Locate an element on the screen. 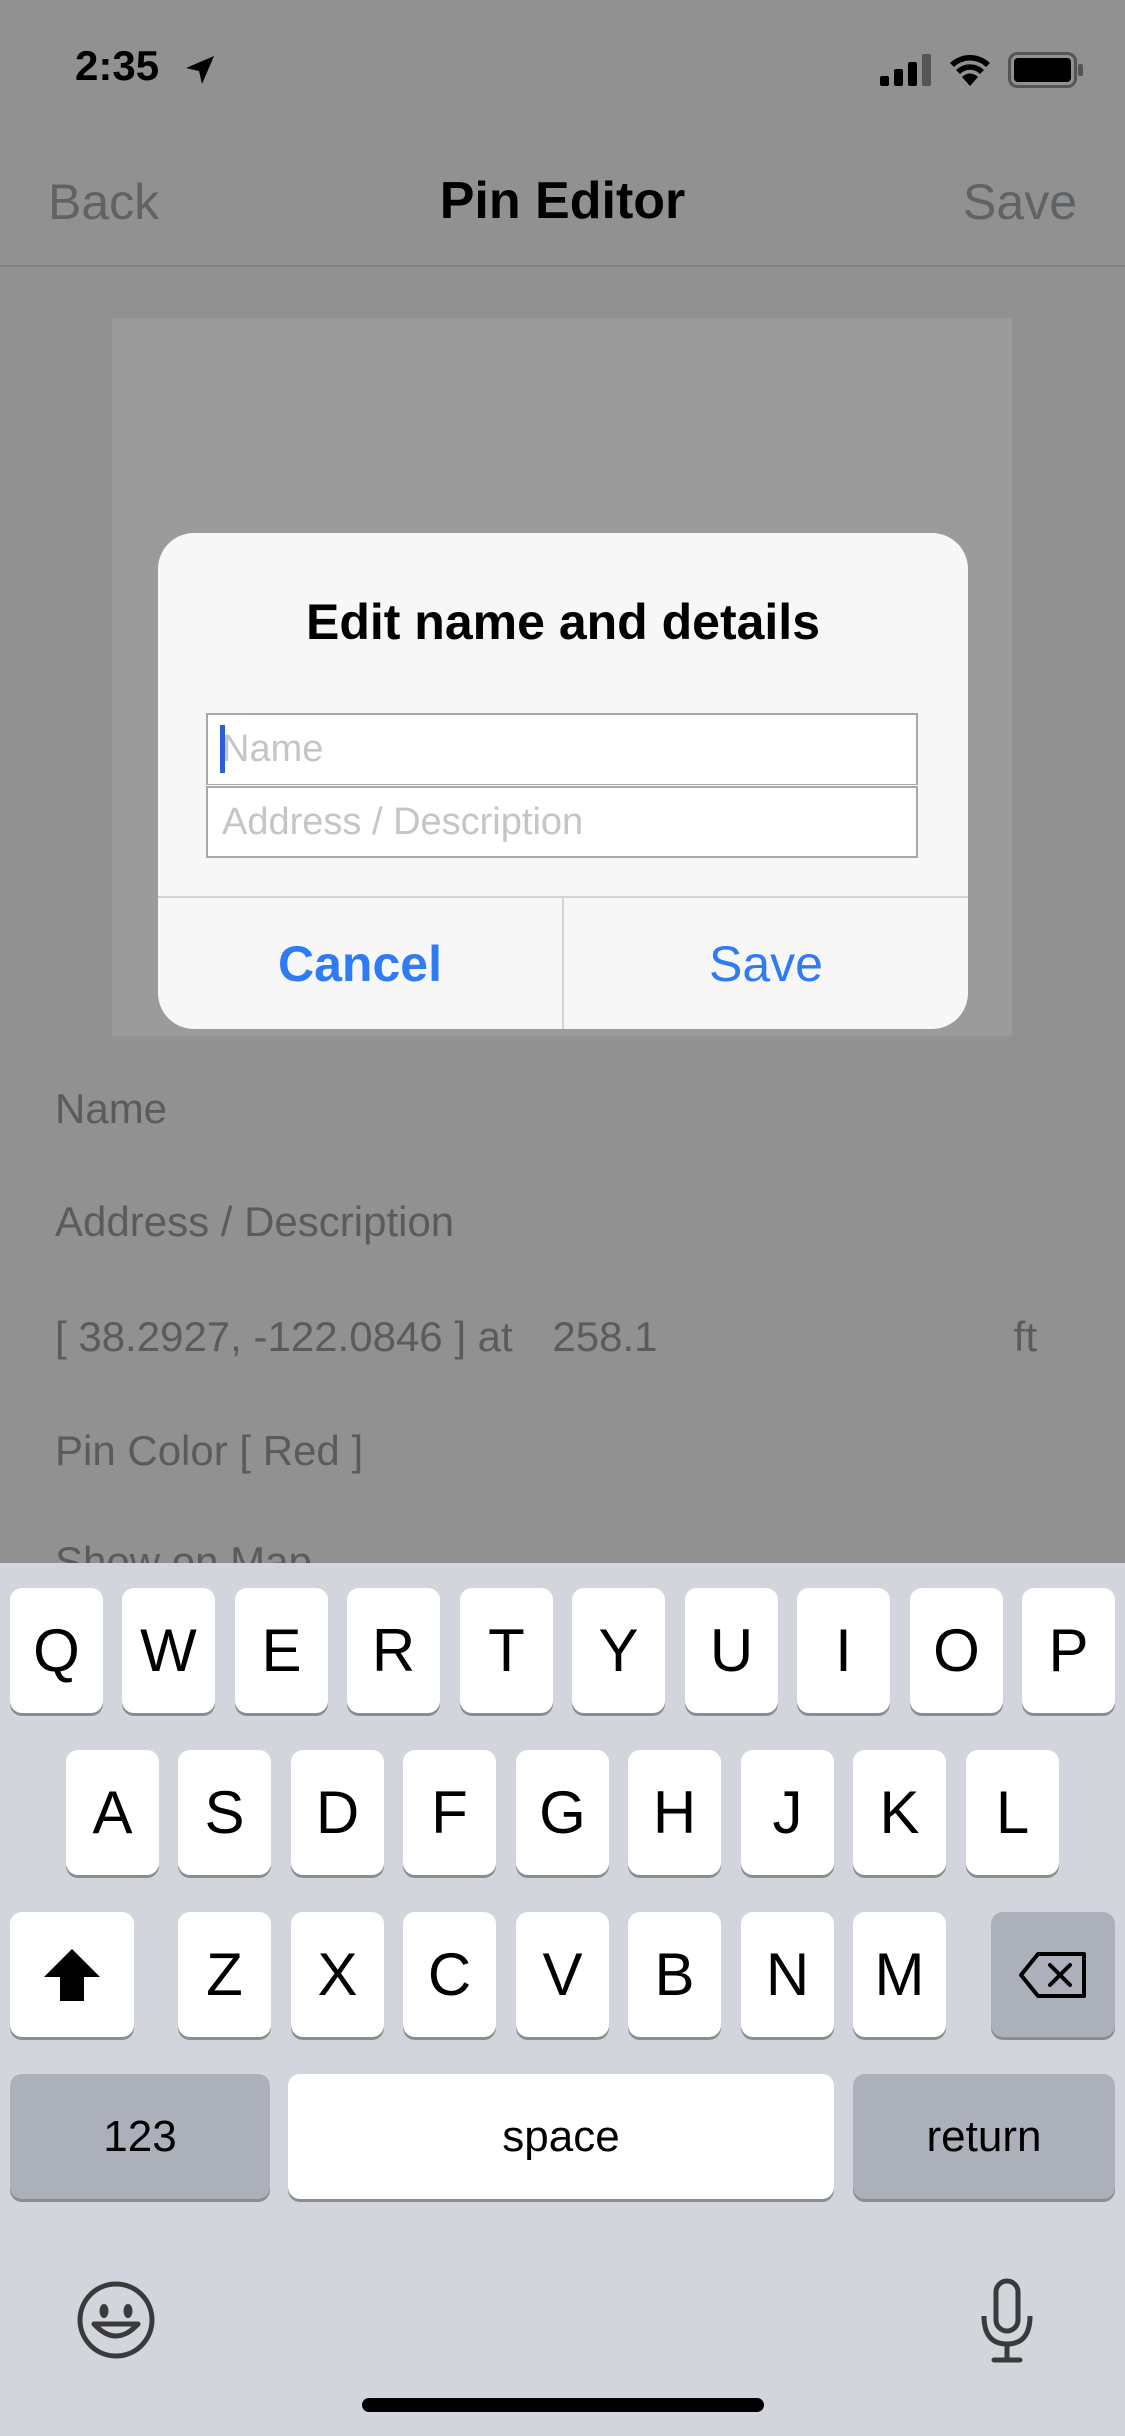  navigation-bar: Back Pin Editor Save is located at coordinates (562, 201).